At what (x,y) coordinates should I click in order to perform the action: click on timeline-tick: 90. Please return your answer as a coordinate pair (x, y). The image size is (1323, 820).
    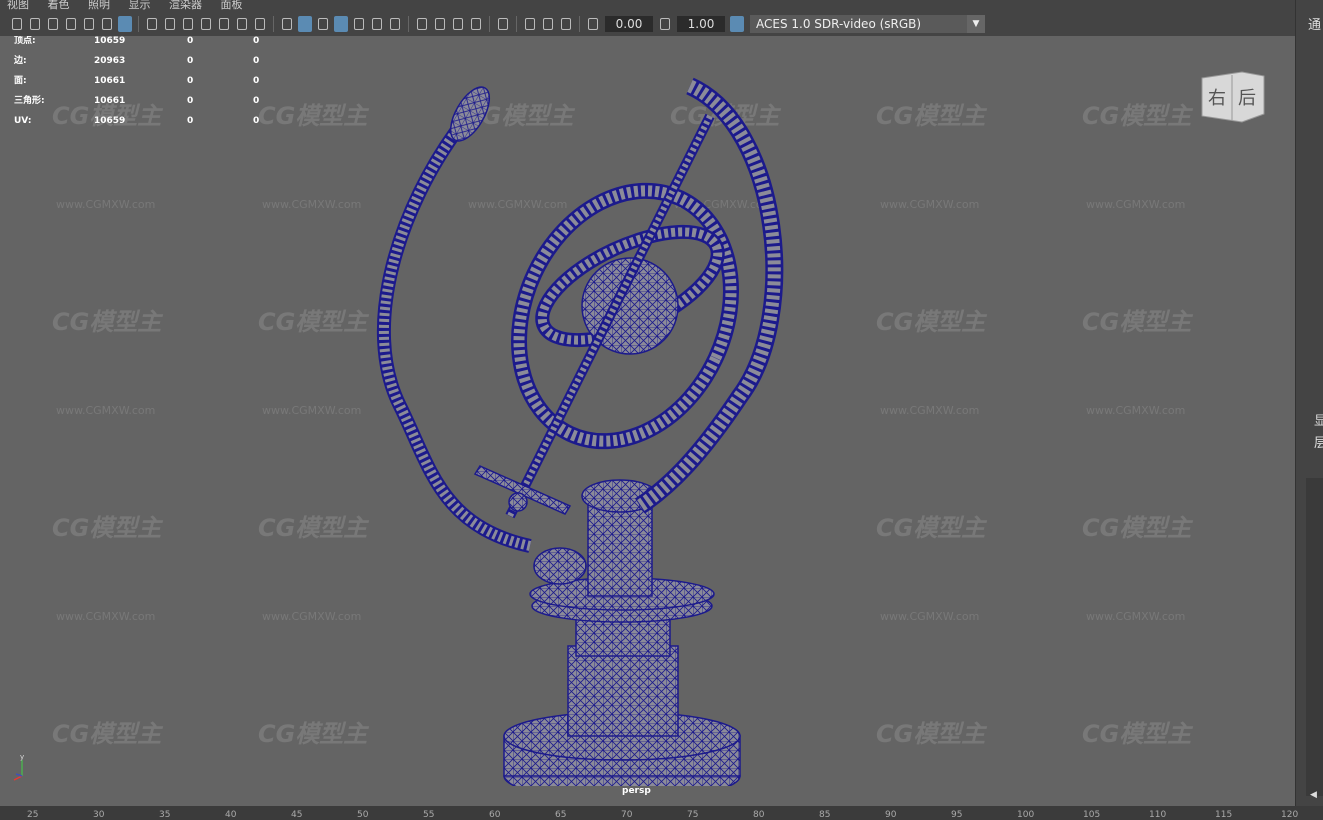
    Looking at the image, I should click on (891, 815).